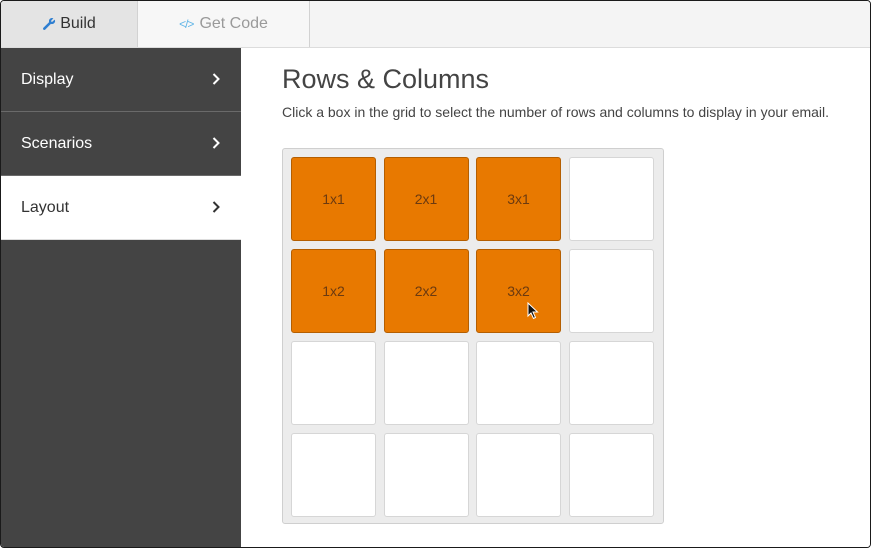 This screenshot has width=871, height=548. Describe the element at coordinates (47, 79) in the screenshot. I see `sidebar-item-label: Display` at that location.